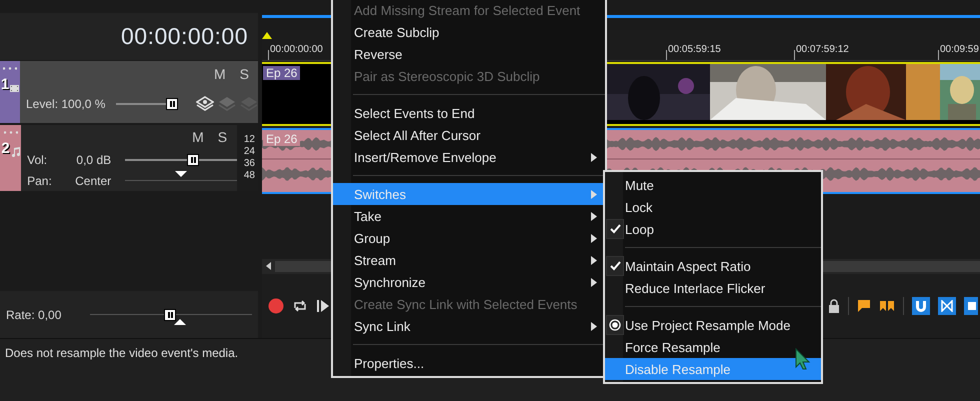  I want to click on menu-item: Use Project Resample Mode, so click(713, 325).